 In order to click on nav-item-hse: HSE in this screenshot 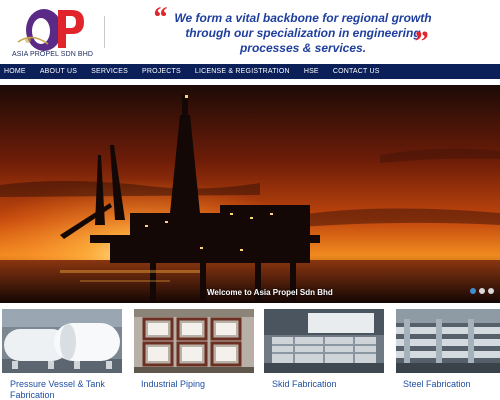, I will do `click(315, 71)`.